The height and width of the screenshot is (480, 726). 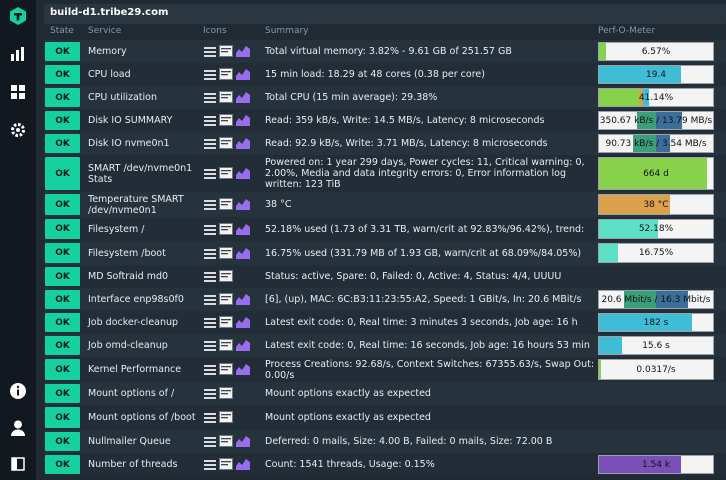 What do you see at coordinates (143, 253) in the screenshot?
I see `service-name: Filesystem /boot` at bounding box center [143, 253].